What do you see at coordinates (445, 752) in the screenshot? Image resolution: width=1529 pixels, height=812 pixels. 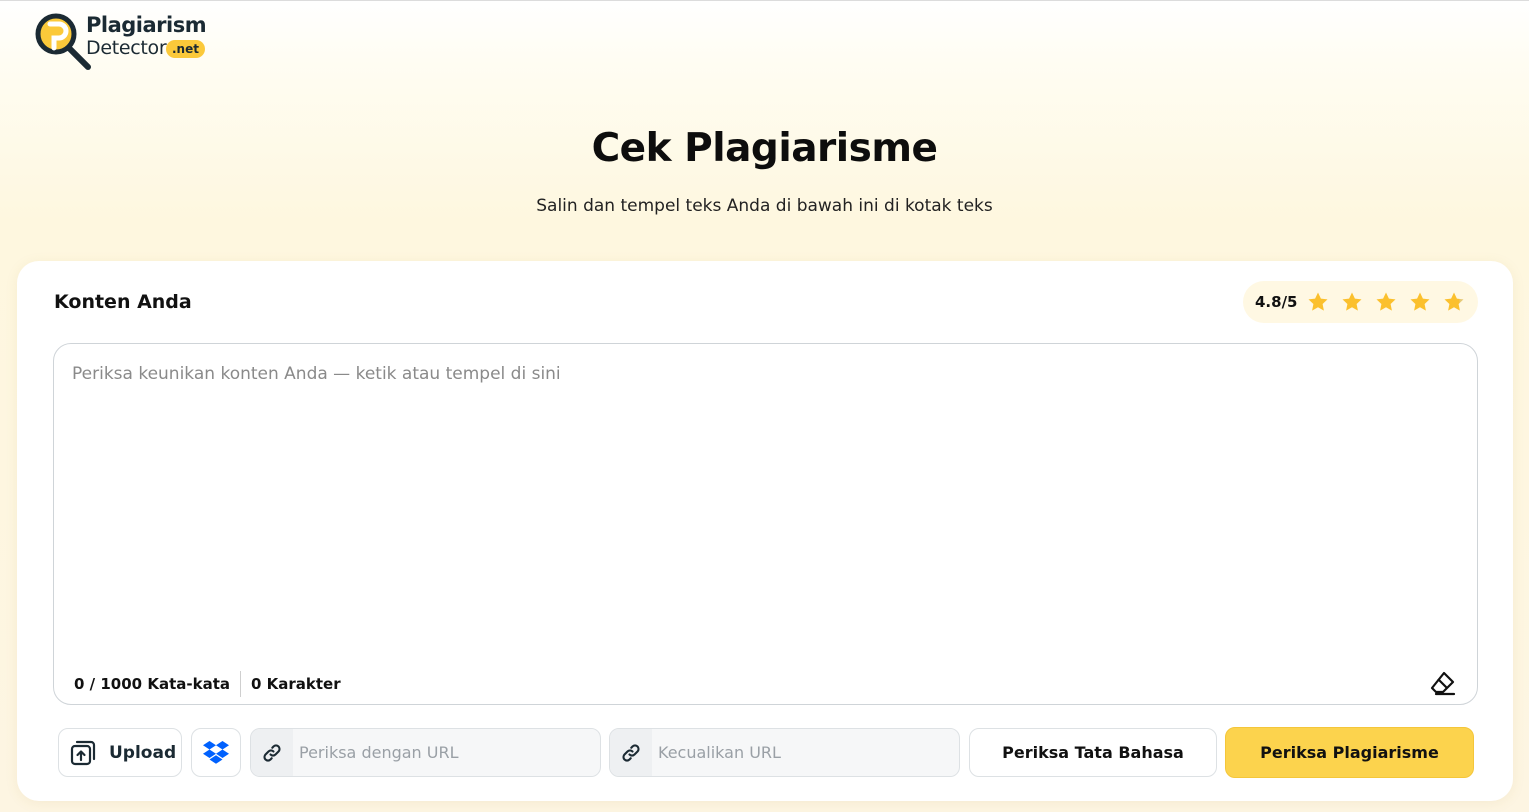 I see `check-url-input` at bounding box center [445, 752].